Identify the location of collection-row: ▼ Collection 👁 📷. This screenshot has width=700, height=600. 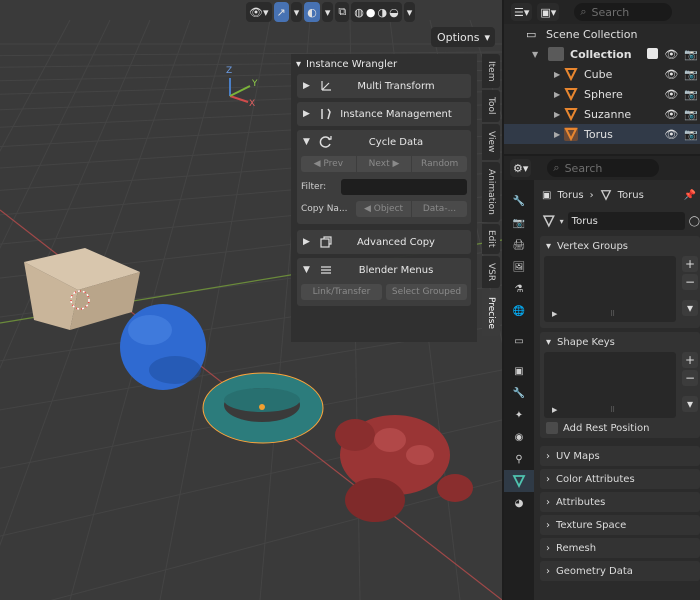
(602, 54).